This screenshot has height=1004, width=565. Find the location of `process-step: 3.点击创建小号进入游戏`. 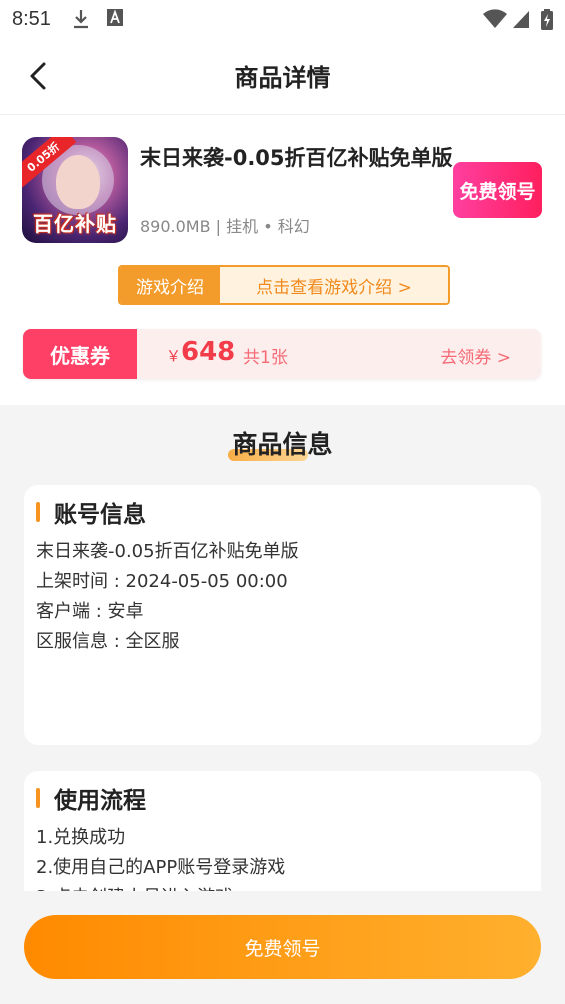

process-step: 3.点击创建小号进入游戏 is located at coordinates (134, 887).